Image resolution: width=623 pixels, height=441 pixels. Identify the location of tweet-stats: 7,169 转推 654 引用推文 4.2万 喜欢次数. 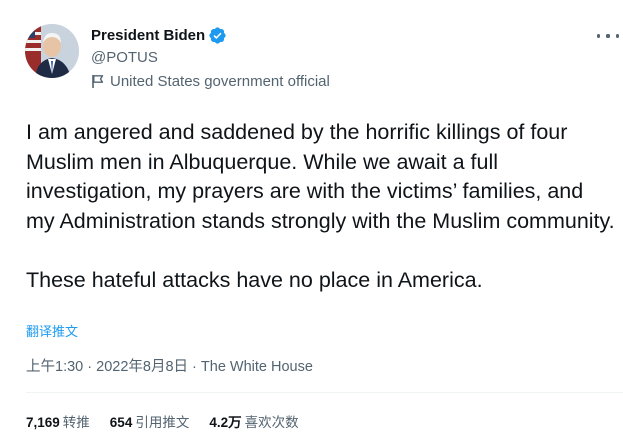
(172, 421).